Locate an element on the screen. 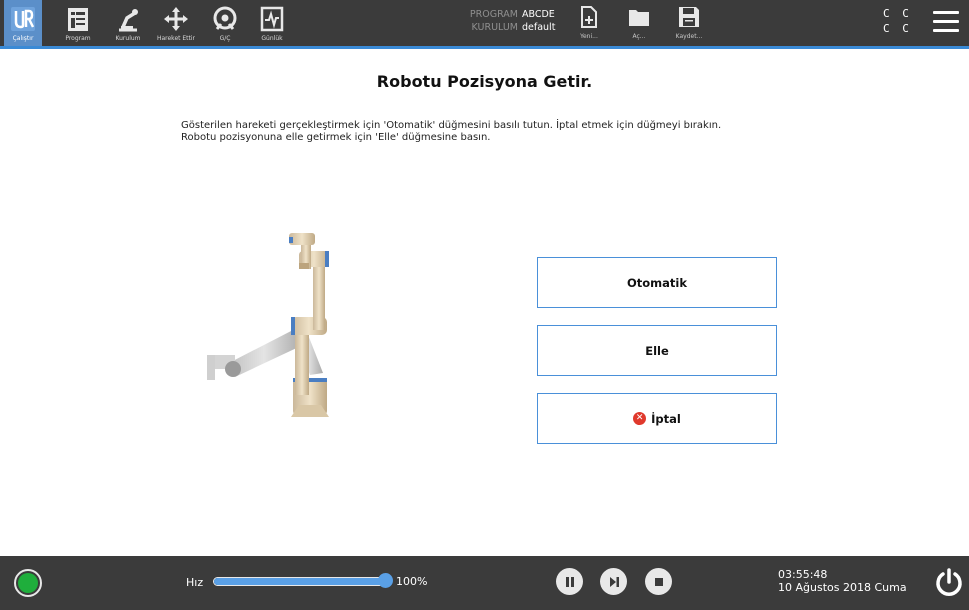 Image resolution: width=969 pixels, height=610 pixels. program-key: PROGRAM is located at coordinates (493, 14).